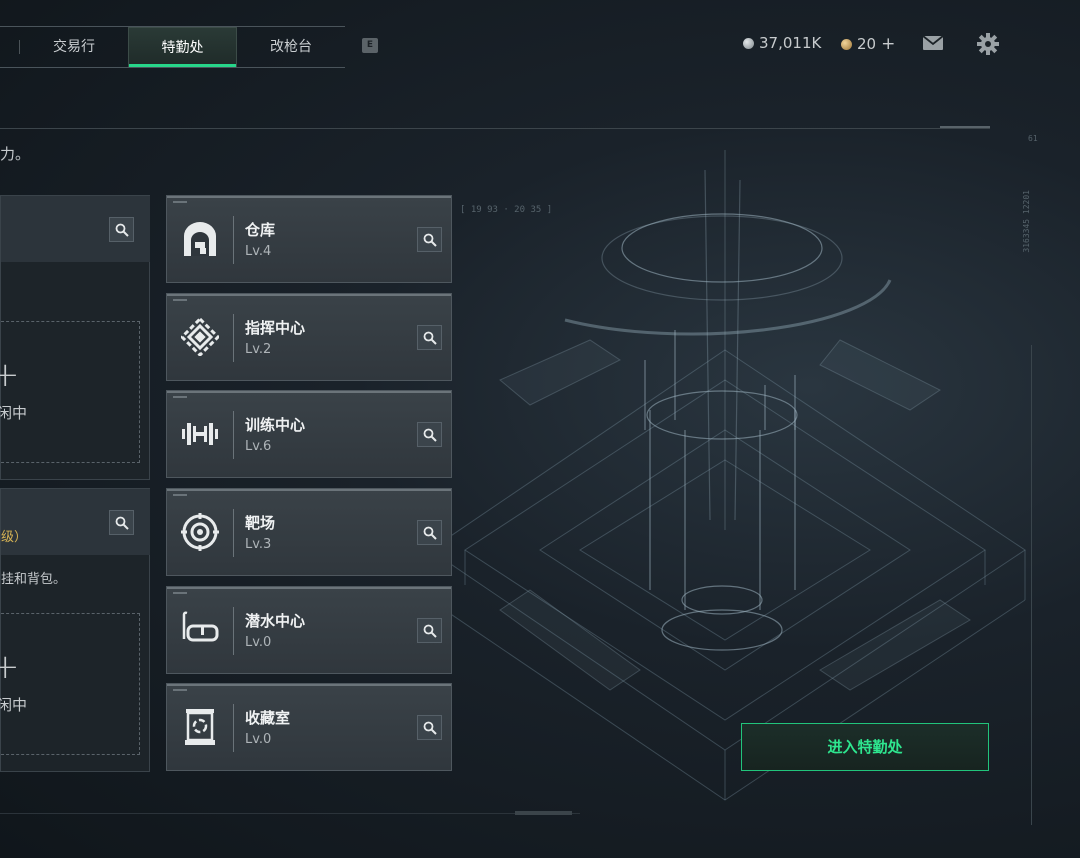 The image size is (1080, 858). What do you see at coordinates (34, 579) in the screenshot?
I see `panel-description: 挂和背包。` at bounding box center [34, 579].